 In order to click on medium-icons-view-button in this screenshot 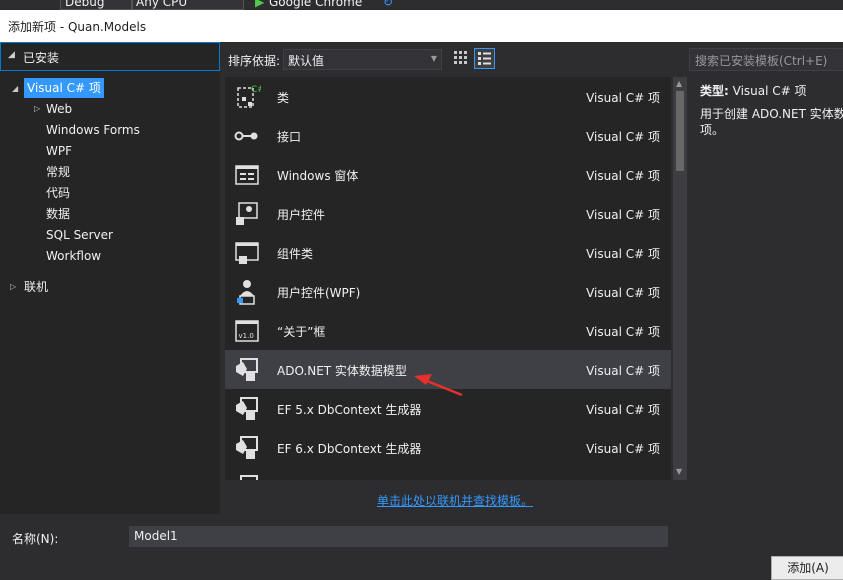, I will do `click(460, 57)`.